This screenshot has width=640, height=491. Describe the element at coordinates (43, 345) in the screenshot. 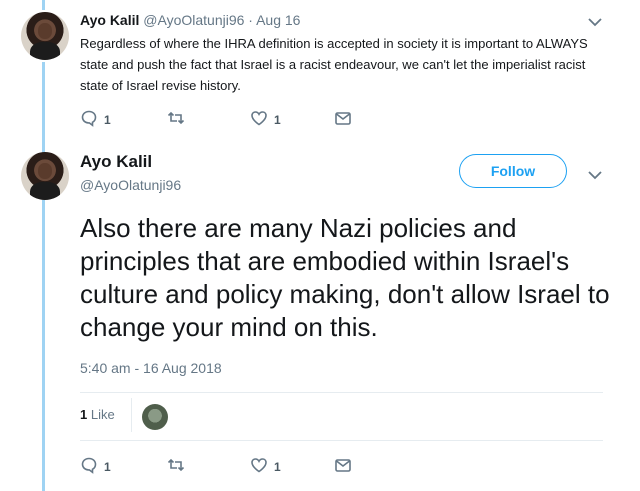

I see `thread-line-bottom` at that location.